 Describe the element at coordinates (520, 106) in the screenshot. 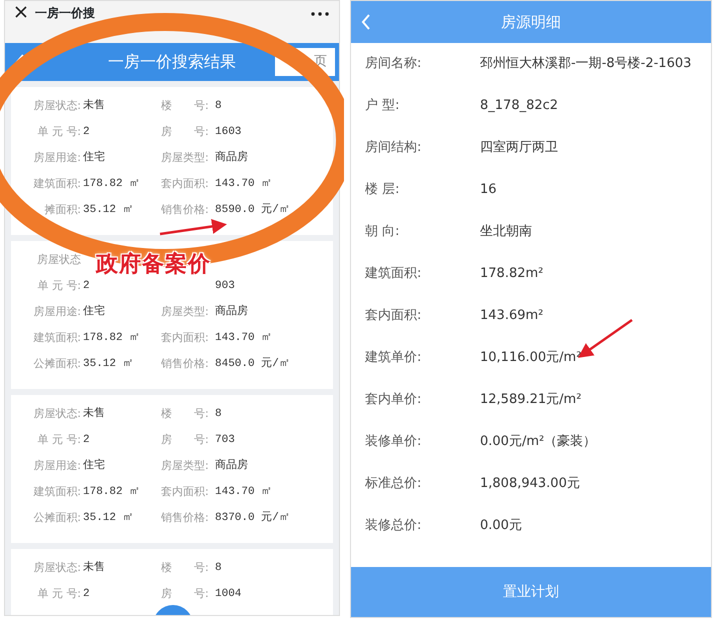

I see `field-value: 8_178_82c2` at that location.